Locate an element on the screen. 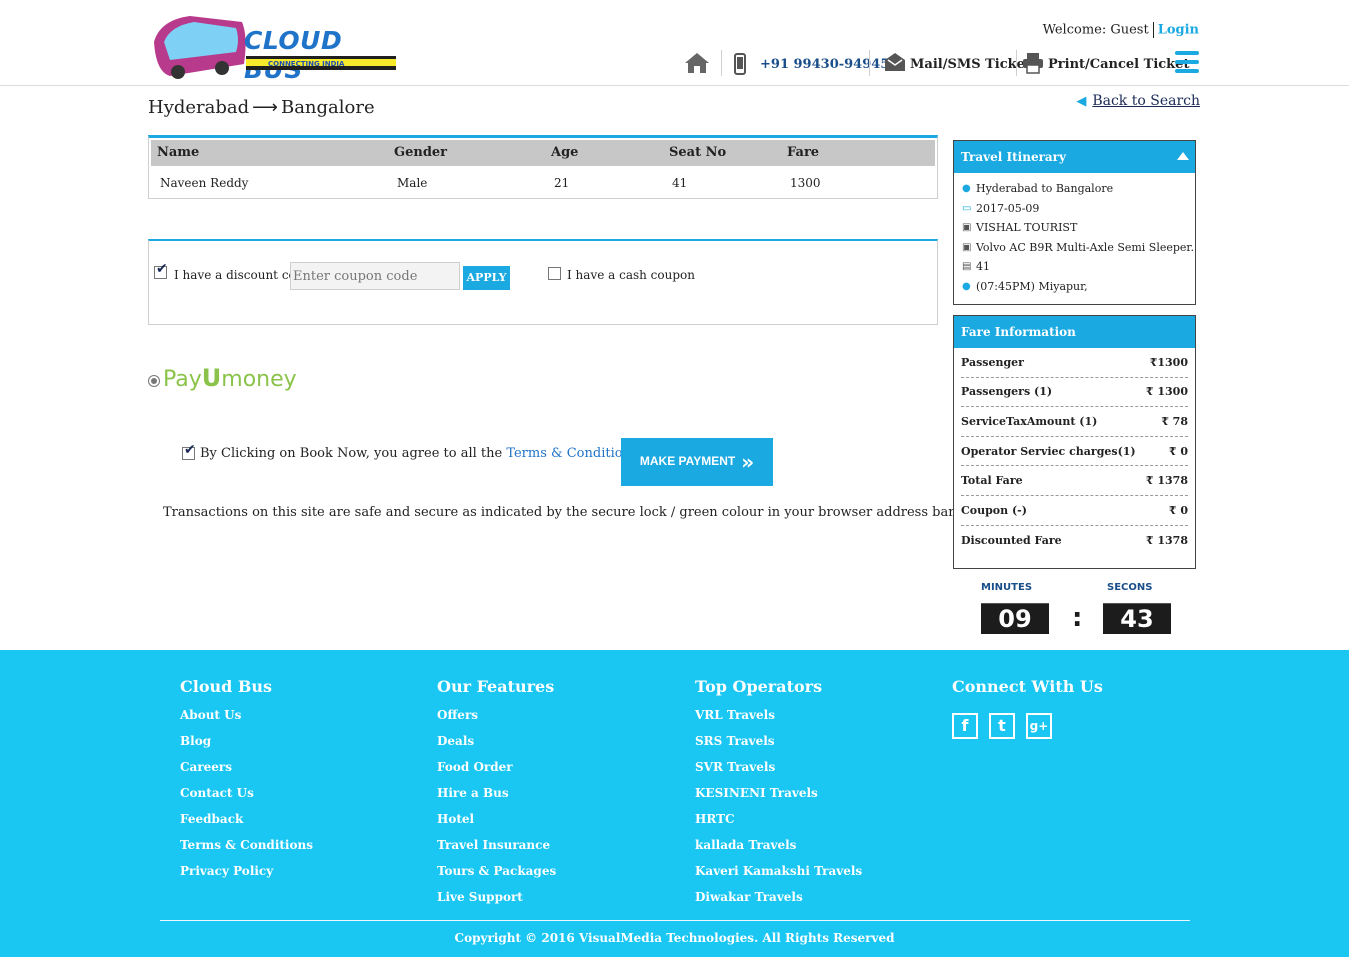  footer-link: Terms & Conditions is located at coordinates (246, 851).